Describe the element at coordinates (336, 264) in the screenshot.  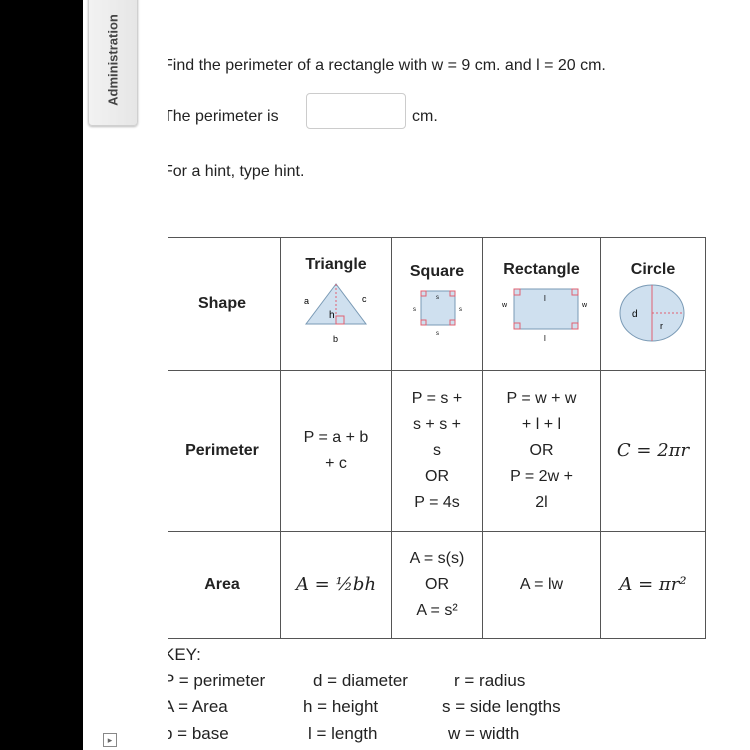
I see `header-triangle: Triangle` at that location.